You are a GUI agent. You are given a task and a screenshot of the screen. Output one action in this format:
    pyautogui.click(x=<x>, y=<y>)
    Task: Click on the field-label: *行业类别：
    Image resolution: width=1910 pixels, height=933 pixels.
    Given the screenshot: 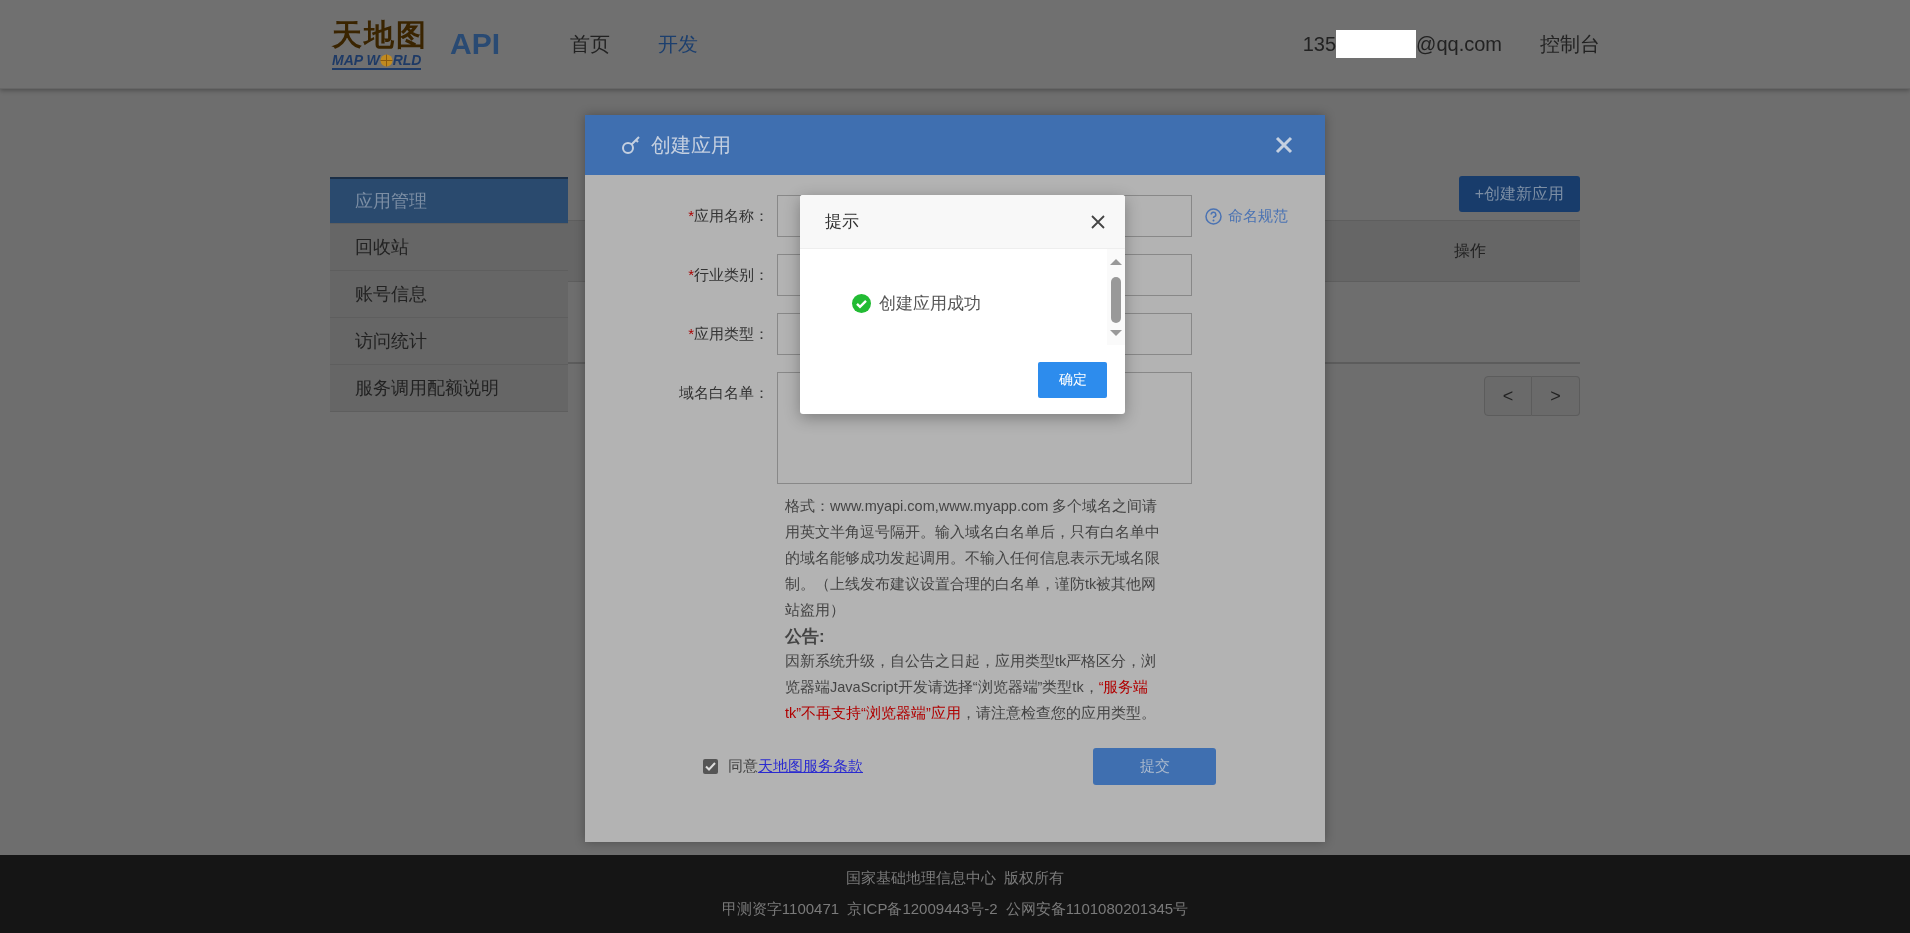 What is the action you would take?
    pyautogui.click(x=728, y=275)
    